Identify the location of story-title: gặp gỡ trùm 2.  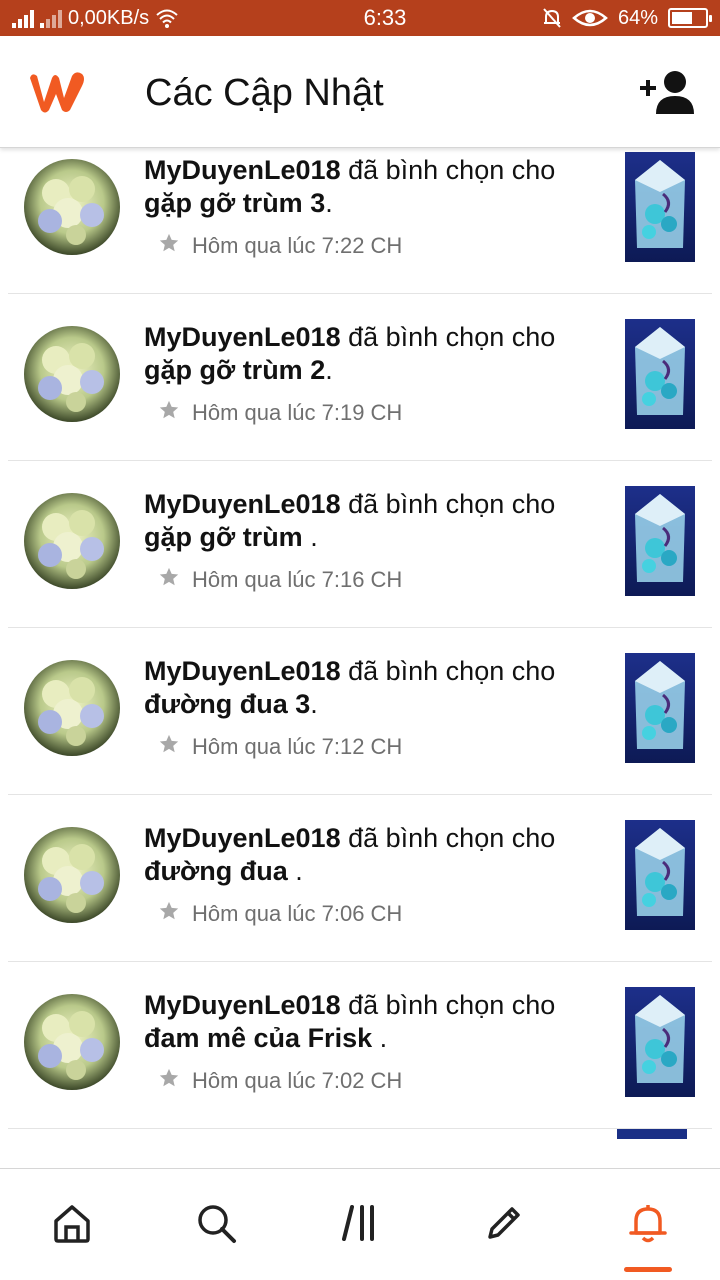
(234, 370).